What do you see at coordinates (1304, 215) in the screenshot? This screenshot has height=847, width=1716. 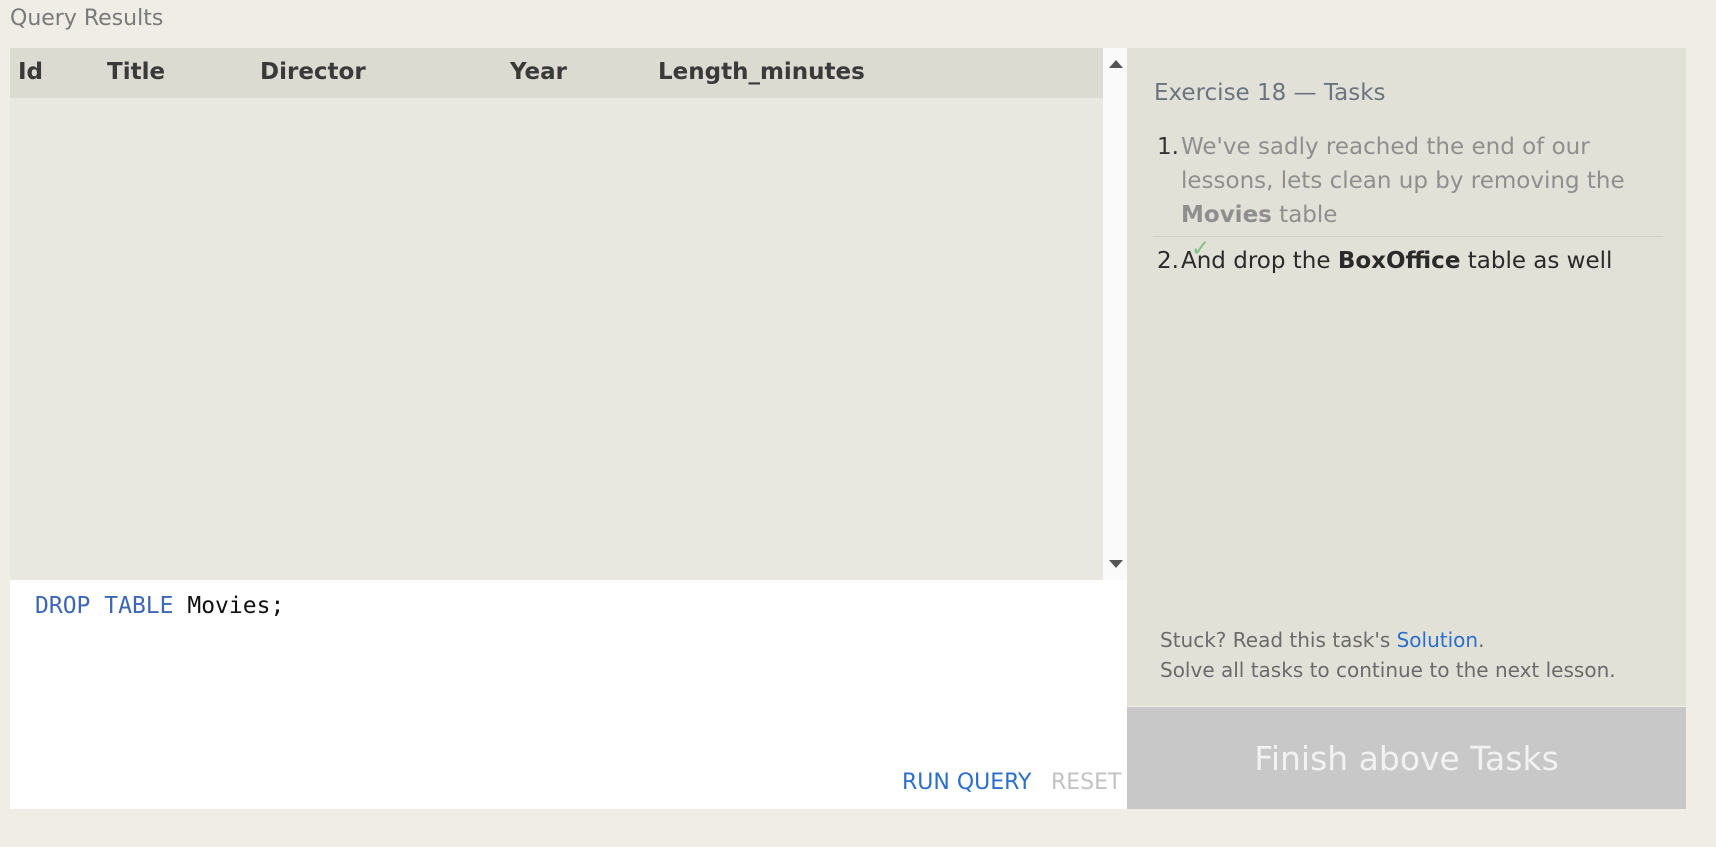 I see `task-text-part: table` at bounding box center [1304, 215].